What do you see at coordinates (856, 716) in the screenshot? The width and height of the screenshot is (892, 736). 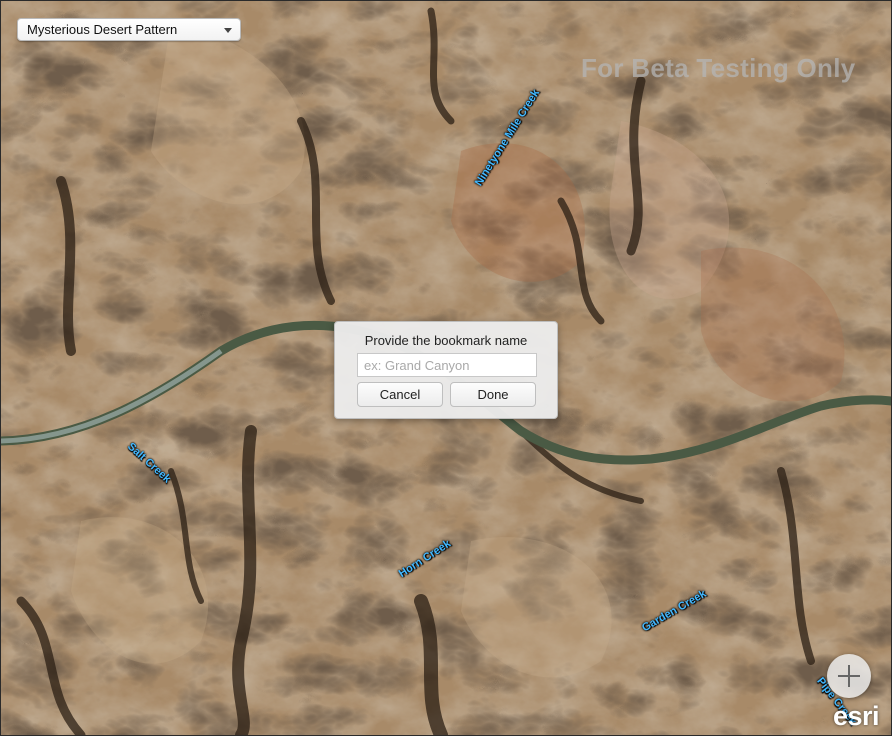 I see `esri-logo: esri` at bounding box center [856, 716].